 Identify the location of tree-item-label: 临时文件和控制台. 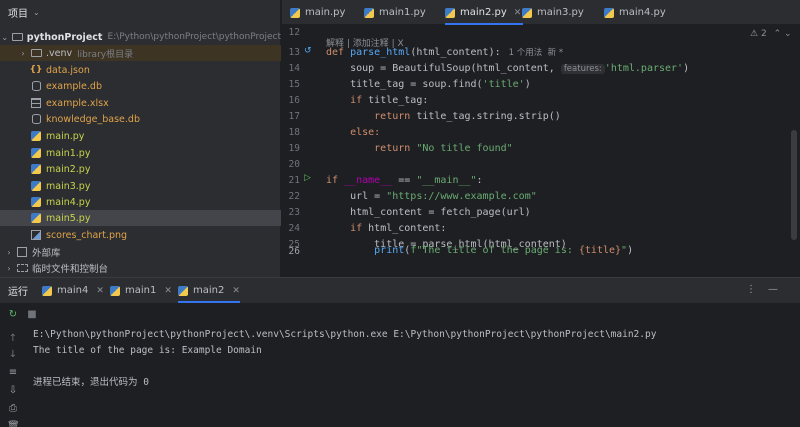
(70, 269).